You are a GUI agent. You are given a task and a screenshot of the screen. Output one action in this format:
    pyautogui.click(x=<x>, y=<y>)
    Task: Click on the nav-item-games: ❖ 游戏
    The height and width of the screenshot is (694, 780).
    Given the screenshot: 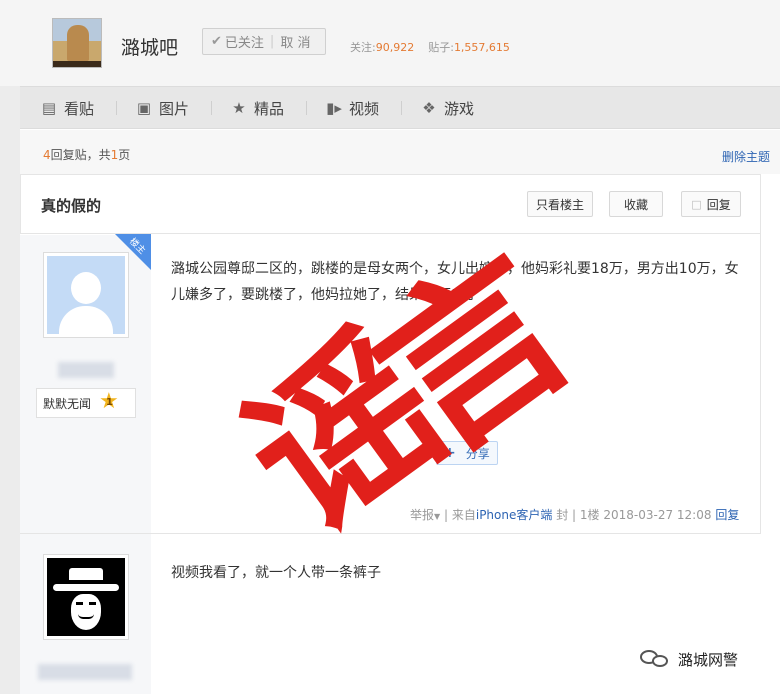 What is the action you would take?
    pyautogui.click(x=447, y=108)
    